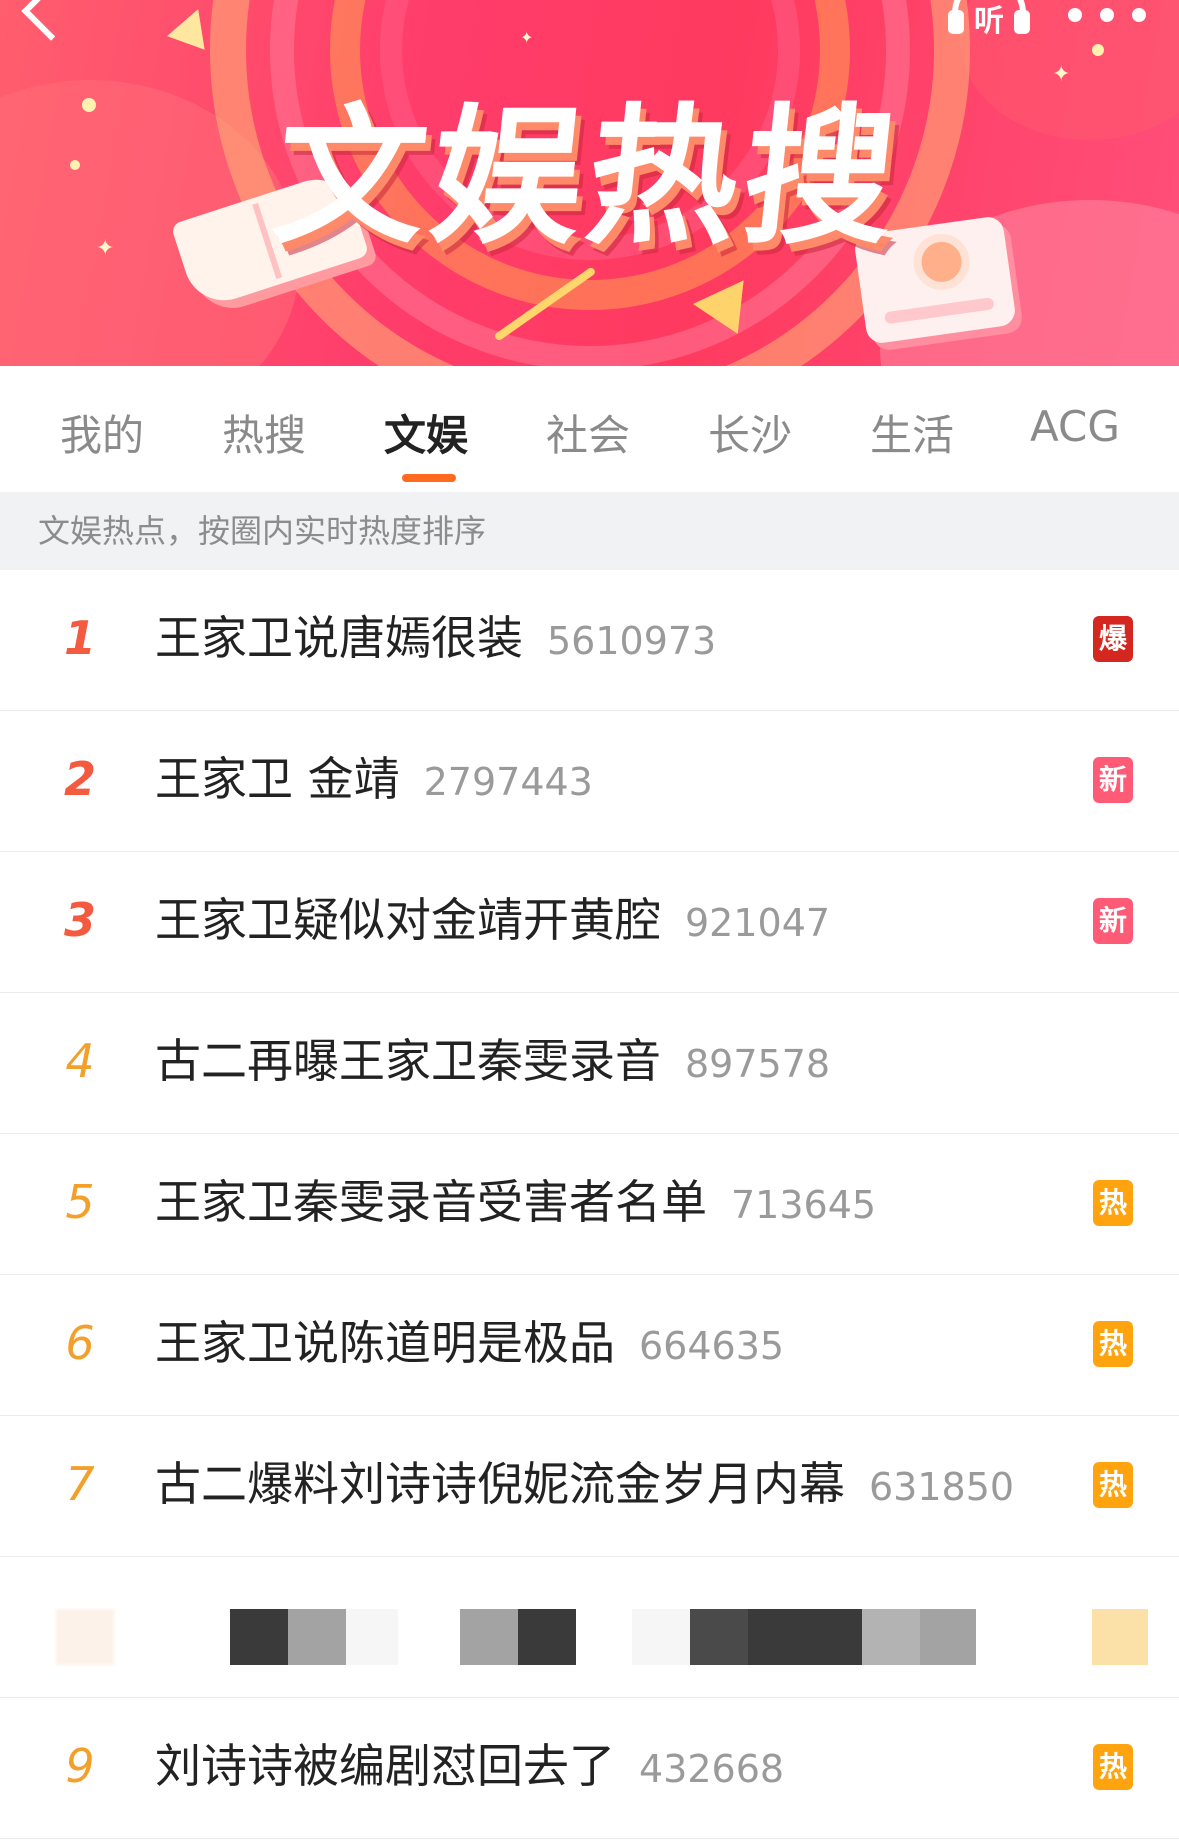 The image size is (1179, 1840). I want to click on list-item: 1 王家卫说唐嫣很装 5610973 爆, so click(589, 640).